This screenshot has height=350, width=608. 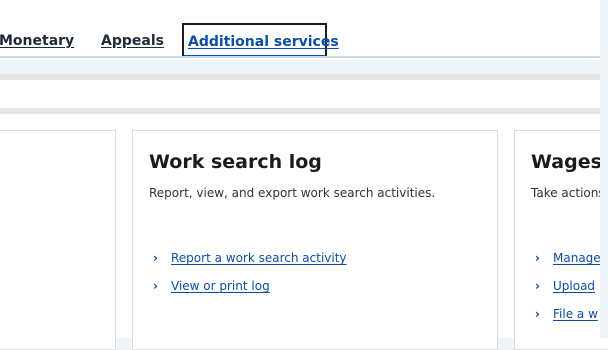 I want to click on card-title: Work search log, so click(x=235, y=162).